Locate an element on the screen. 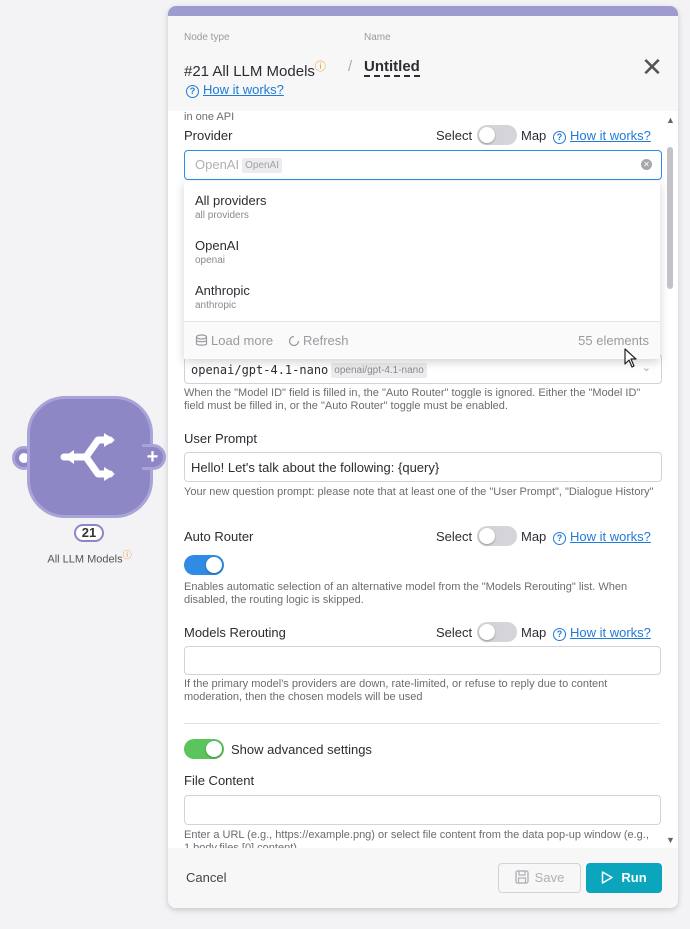  canvas-node: + 21 All LLM Modelsⓘ is located at coordinates (89, 486).